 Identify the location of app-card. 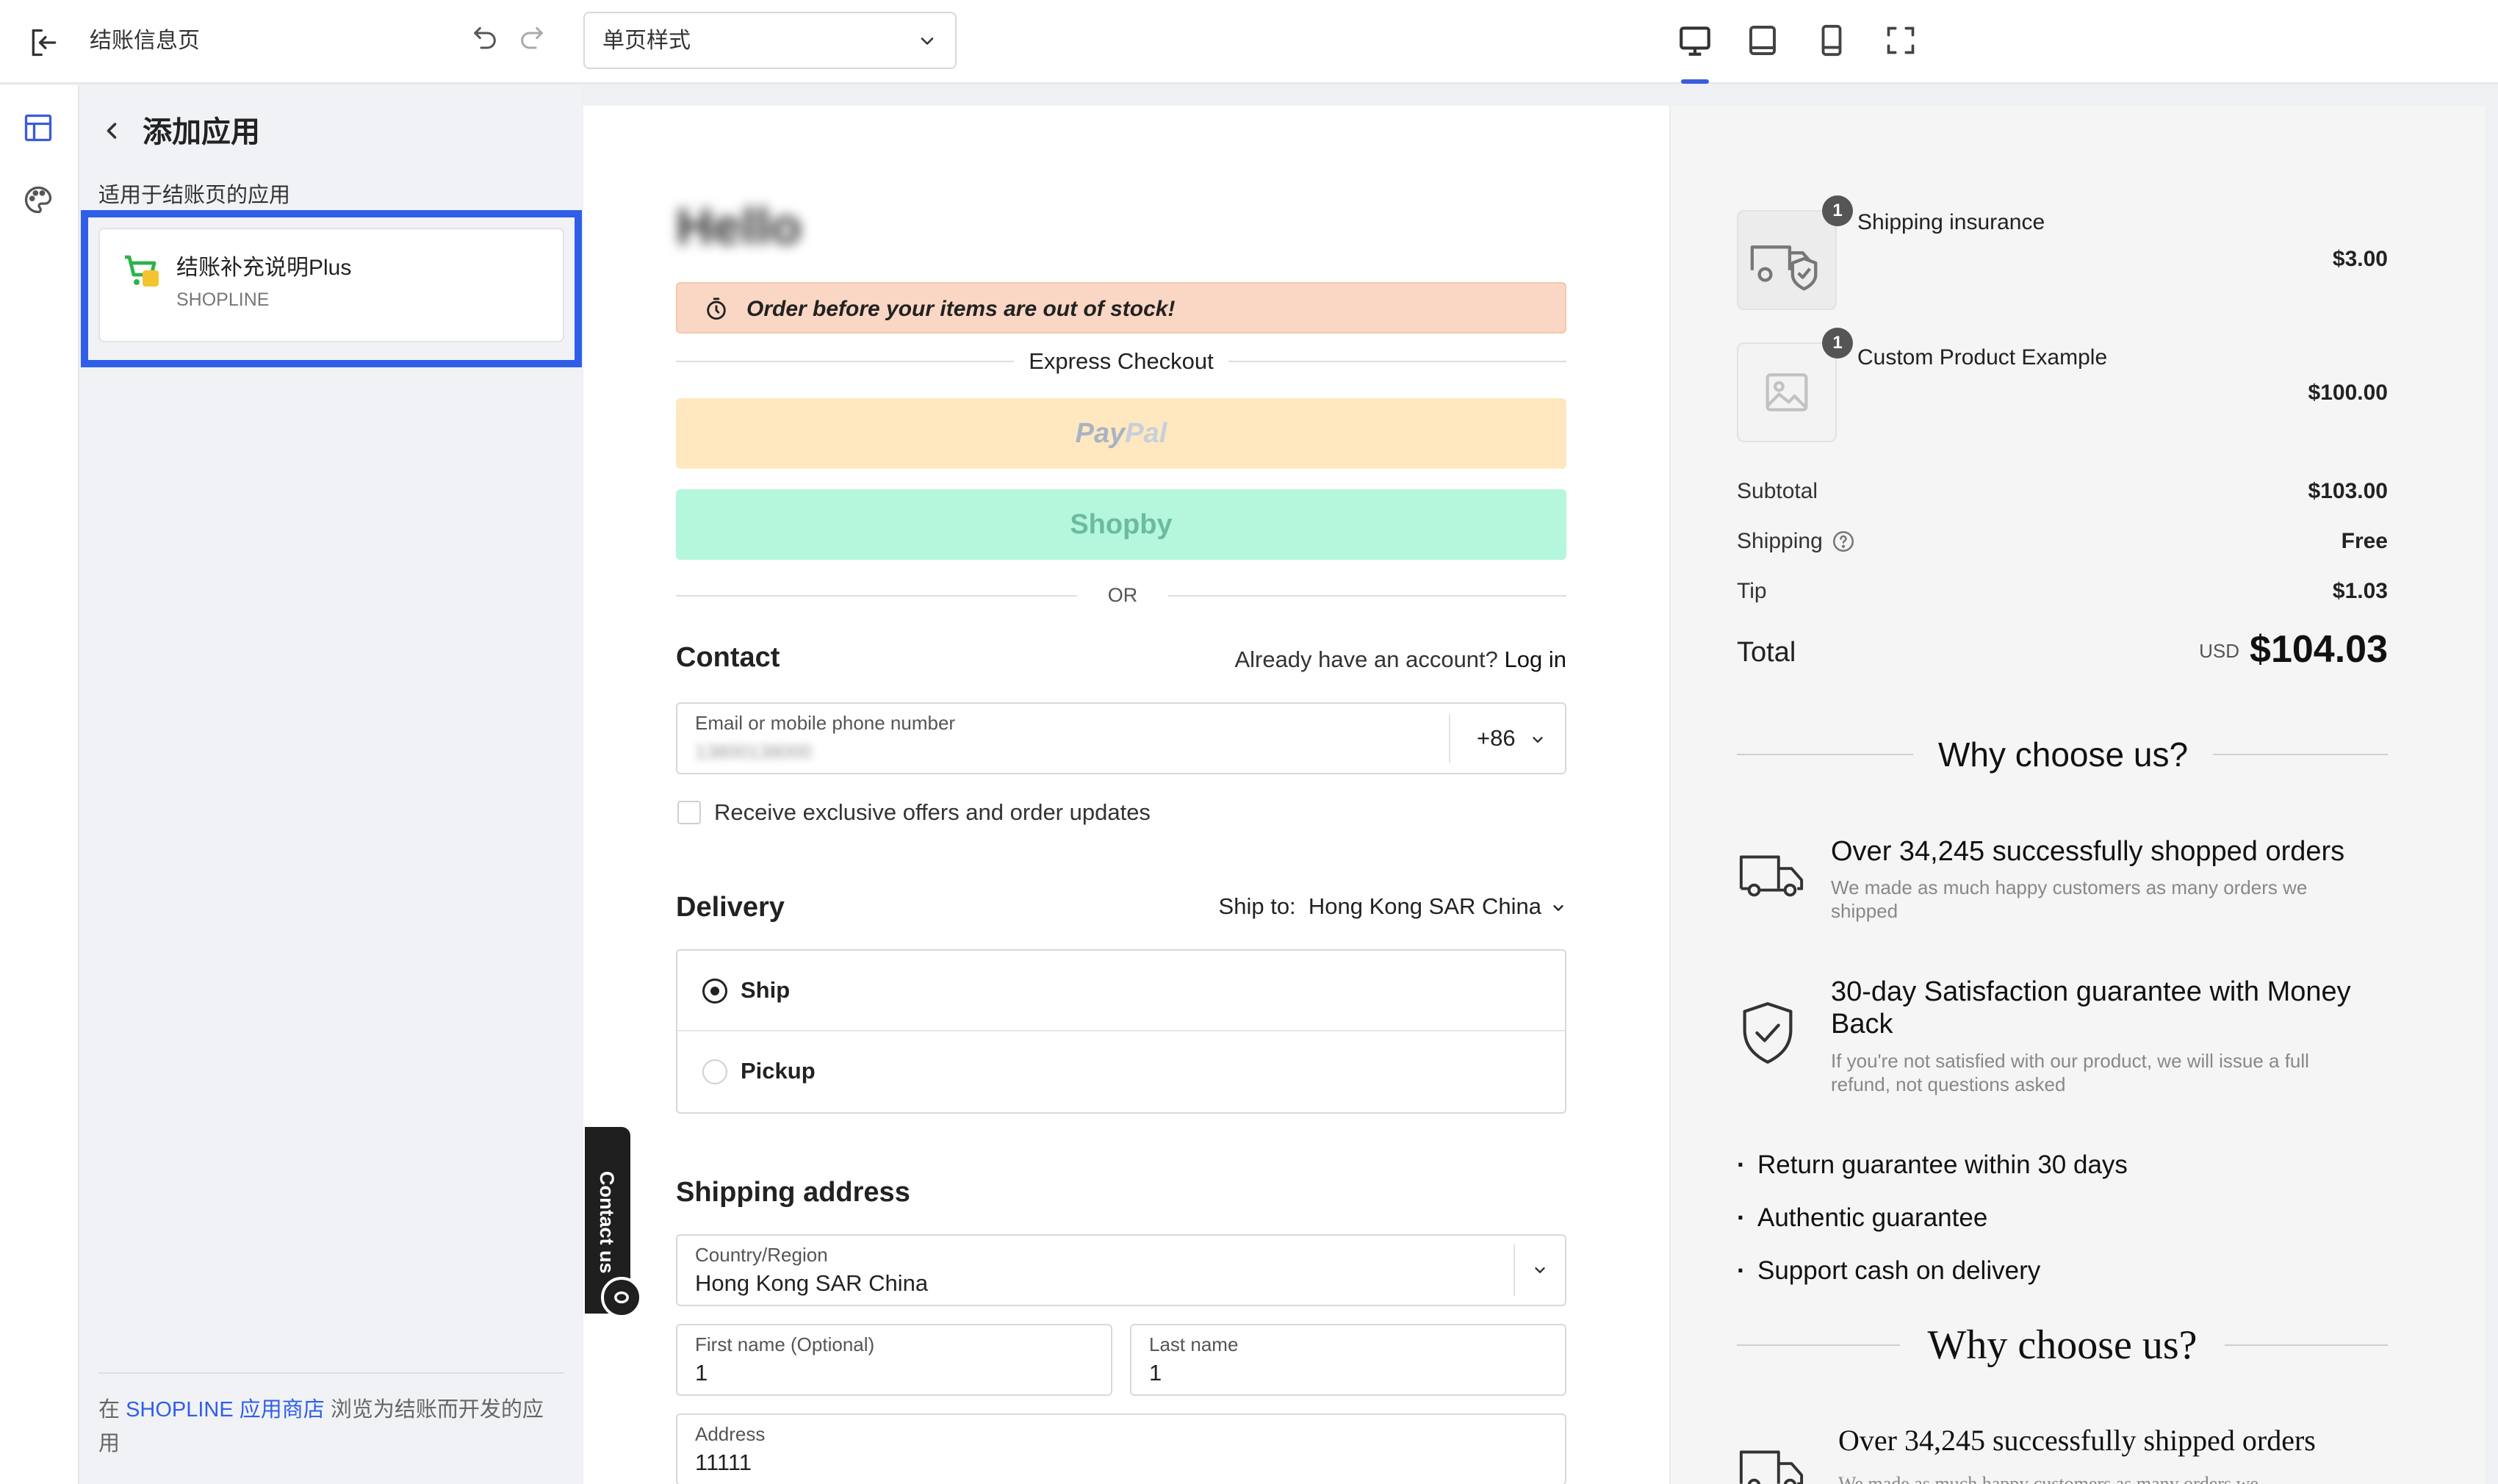
(331, 285).